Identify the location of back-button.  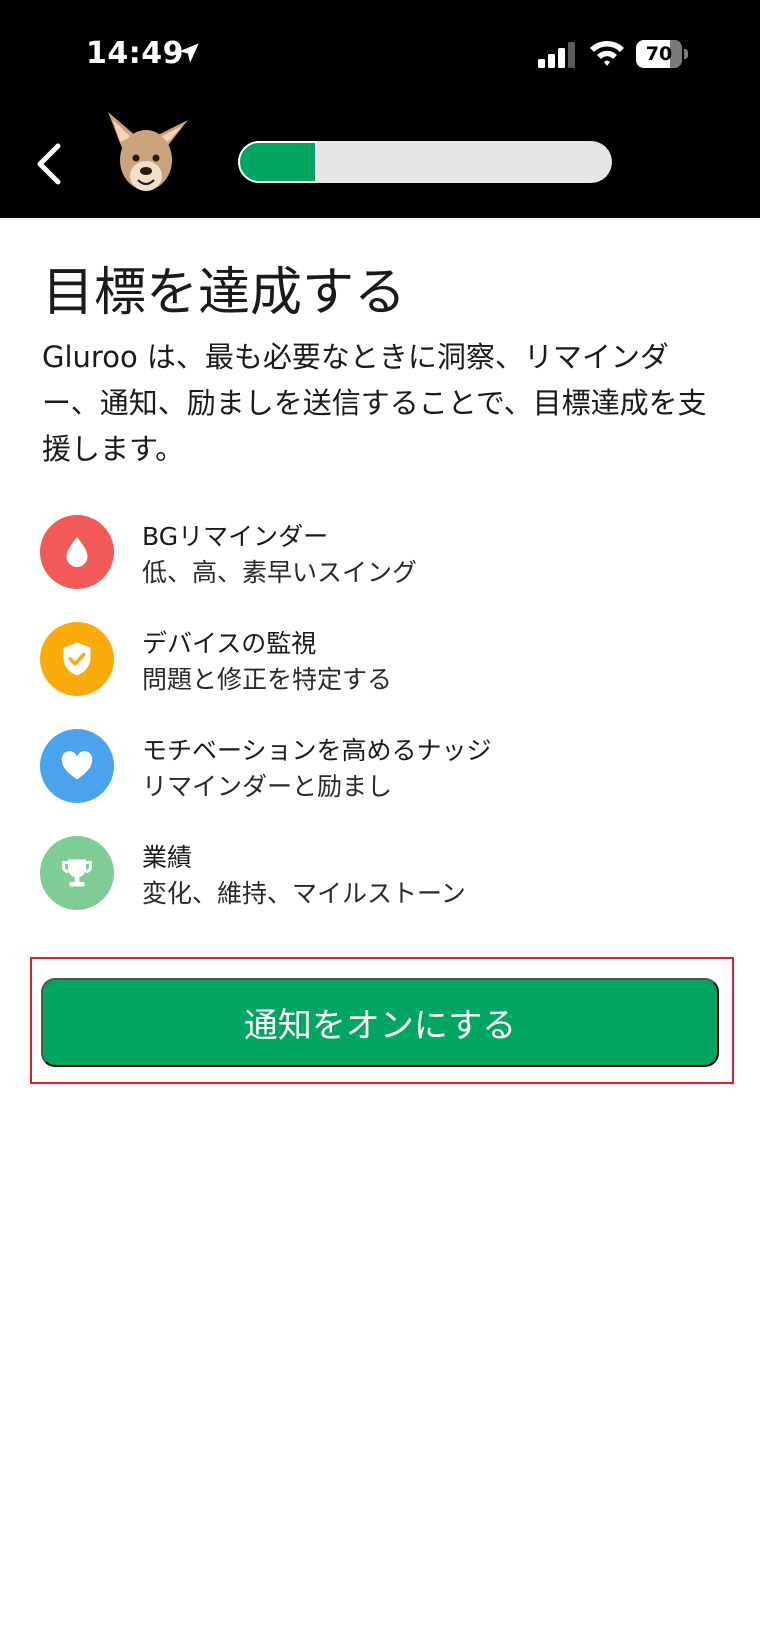
(50, 164).